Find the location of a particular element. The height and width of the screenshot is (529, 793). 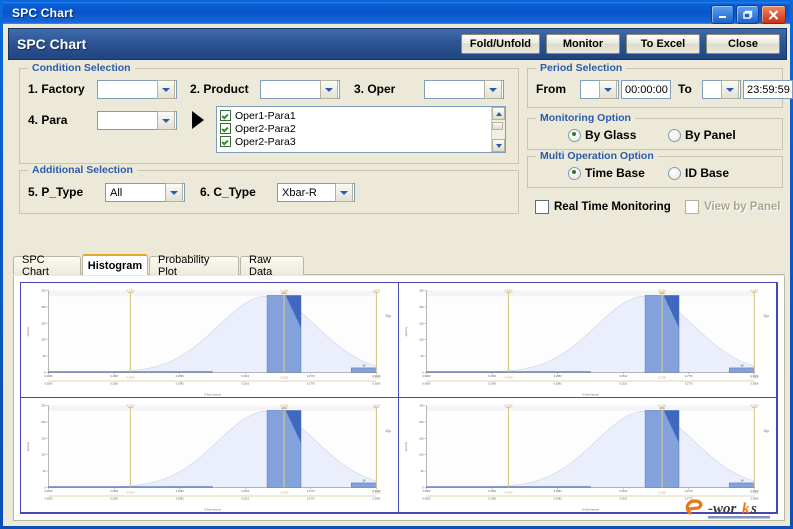

from-time-field: 00:00:00 is located at coordinates (646, 89).